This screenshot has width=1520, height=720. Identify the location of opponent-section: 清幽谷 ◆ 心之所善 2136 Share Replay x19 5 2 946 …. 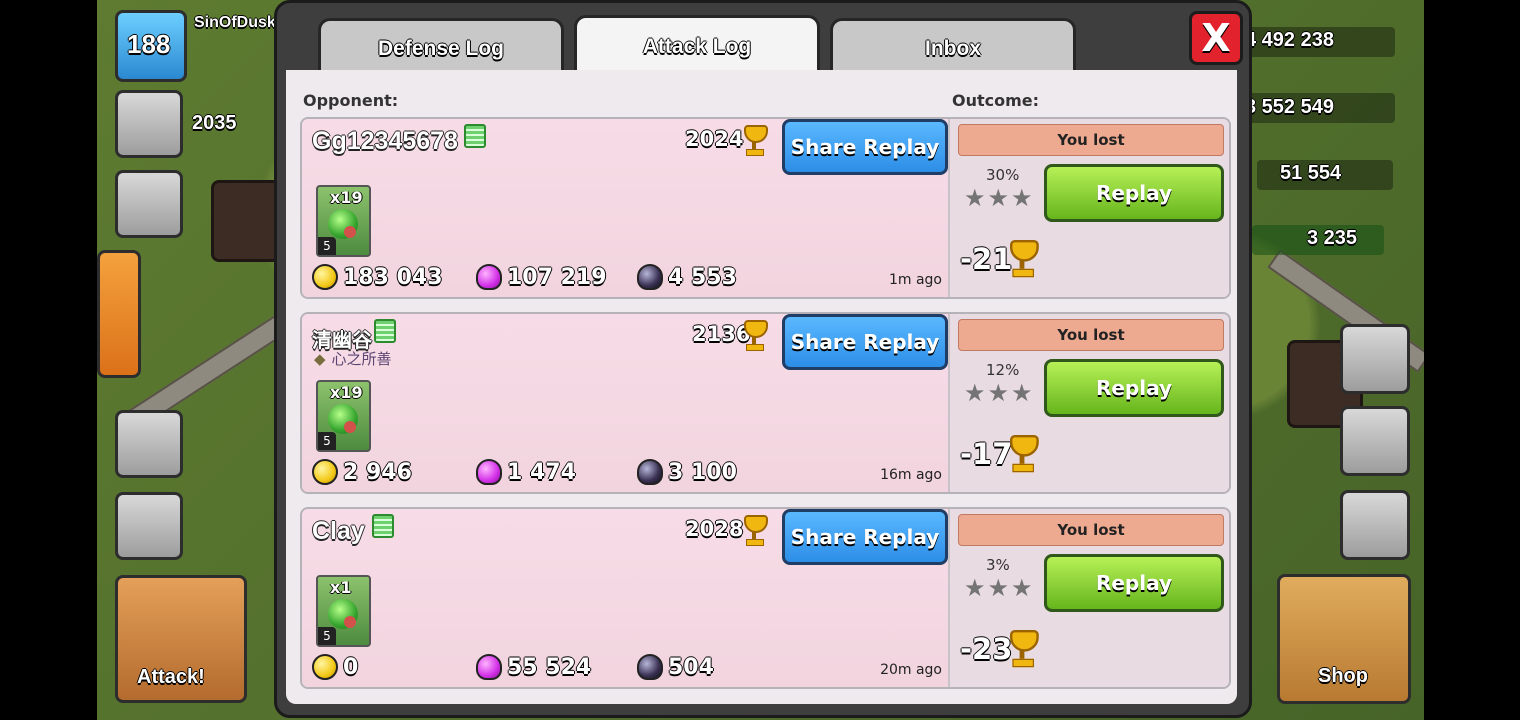
(625, 403).